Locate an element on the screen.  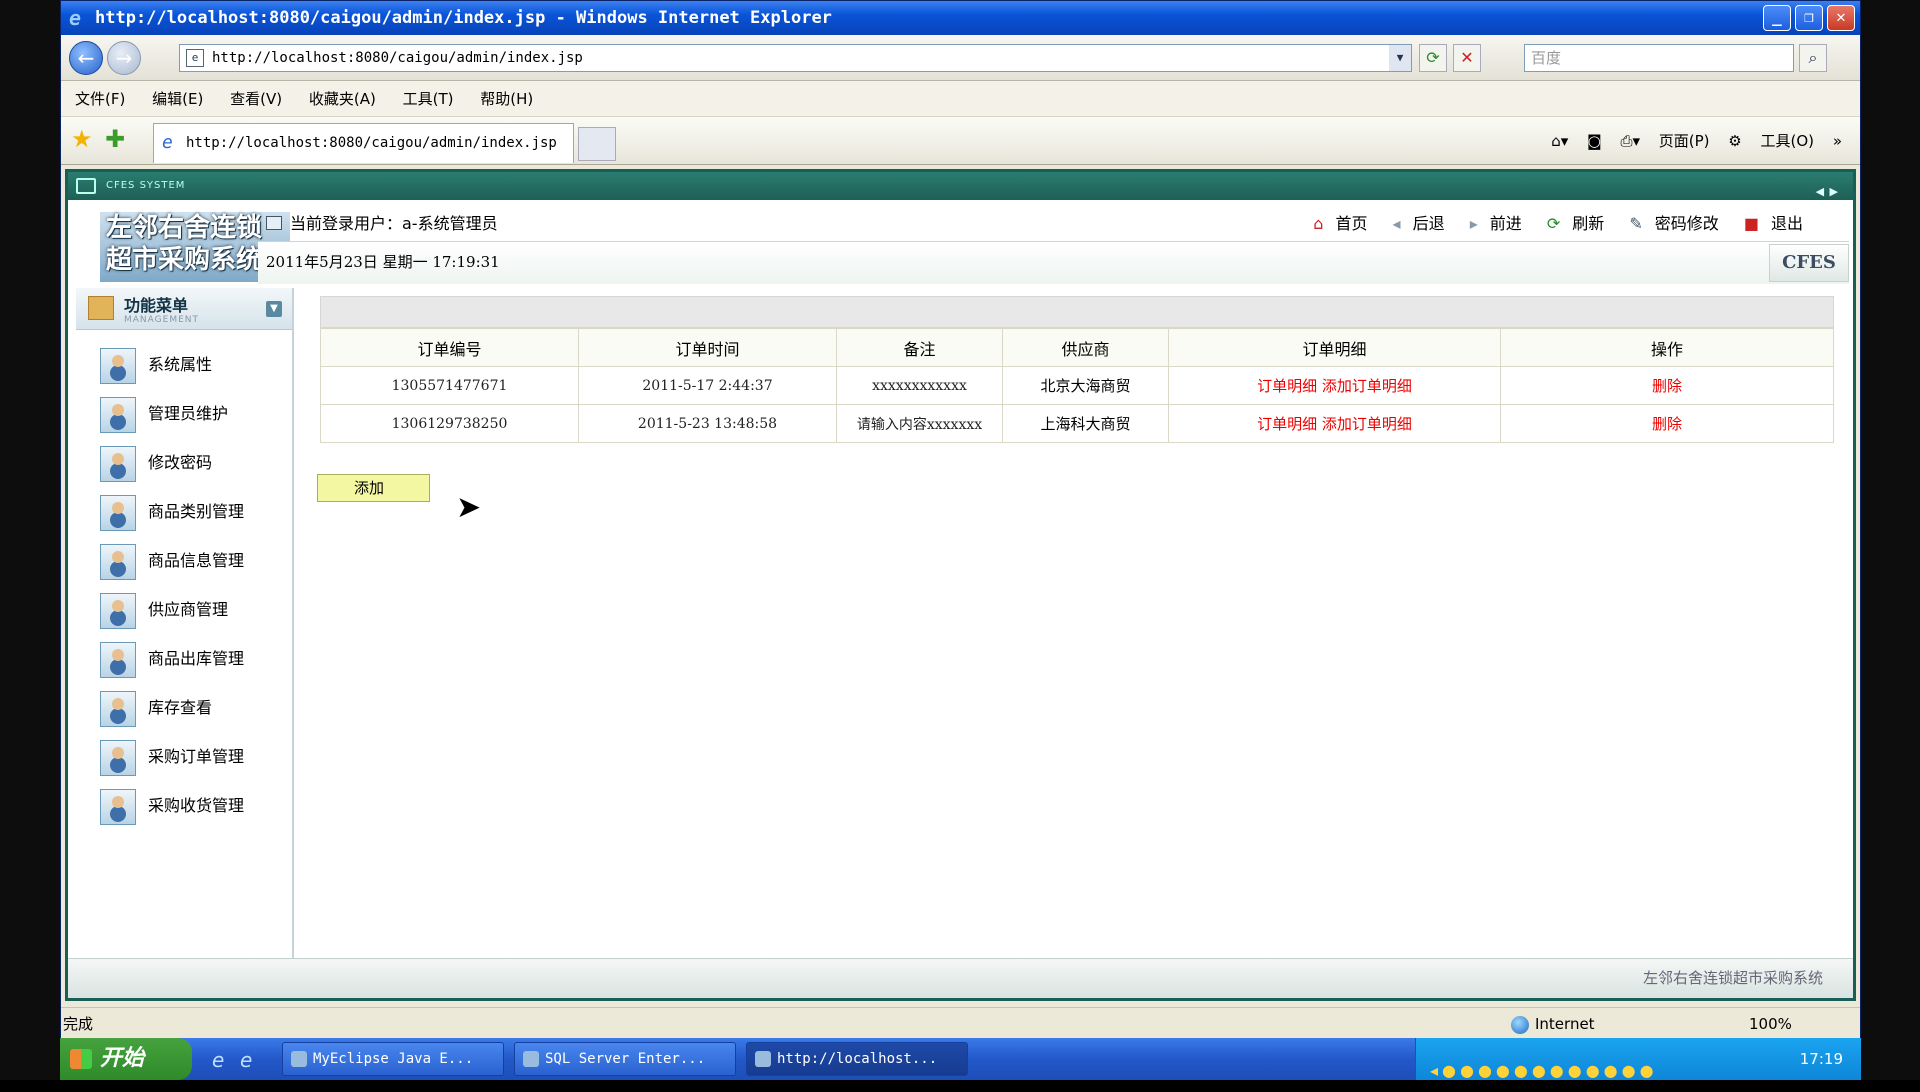
sidebar-item-label: 系统属性 is located at coordinates (180, 364).